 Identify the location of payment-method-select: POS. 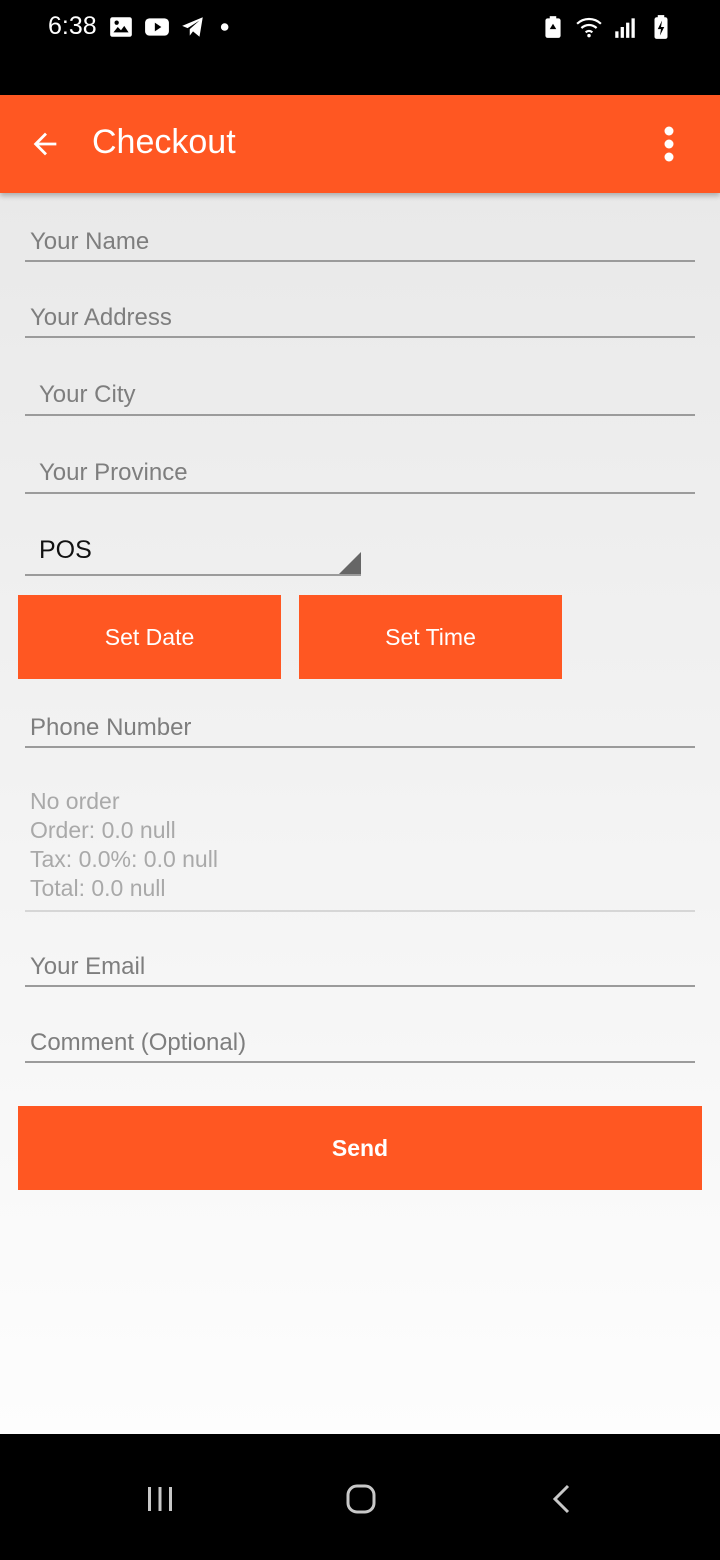
(193, 552).